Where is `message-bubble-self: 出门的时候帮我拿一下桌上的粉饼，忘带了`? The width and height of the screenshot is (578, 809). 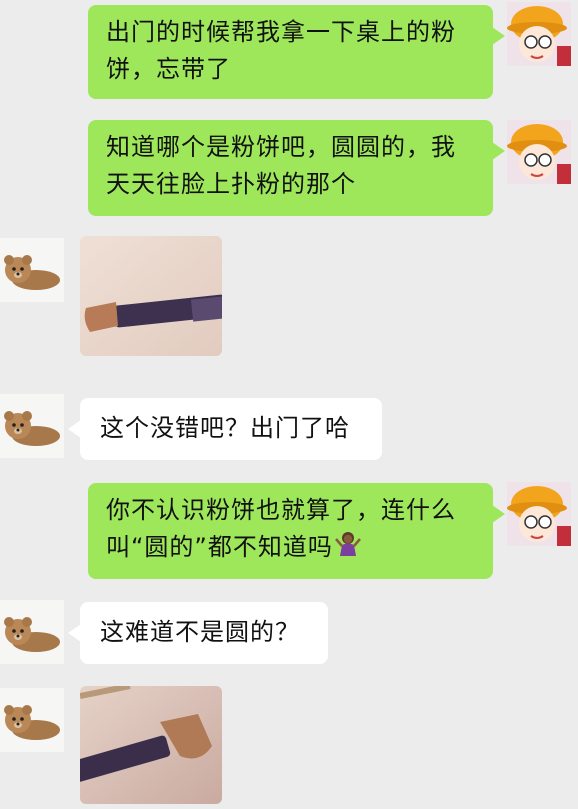 message-bubble-self: 出门的时候帮我拿一下桌上的粉饼，忘带了 is located at coordinates (296, 52).